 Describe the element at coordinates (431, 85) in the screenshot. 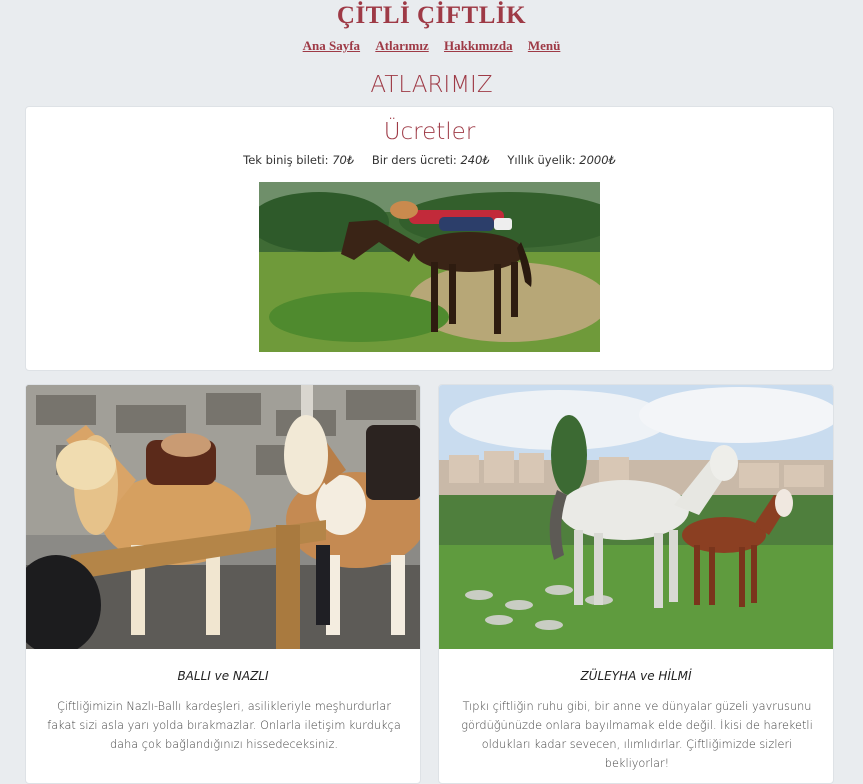

I see `section-heading: ATLARIMIZ` at that location.